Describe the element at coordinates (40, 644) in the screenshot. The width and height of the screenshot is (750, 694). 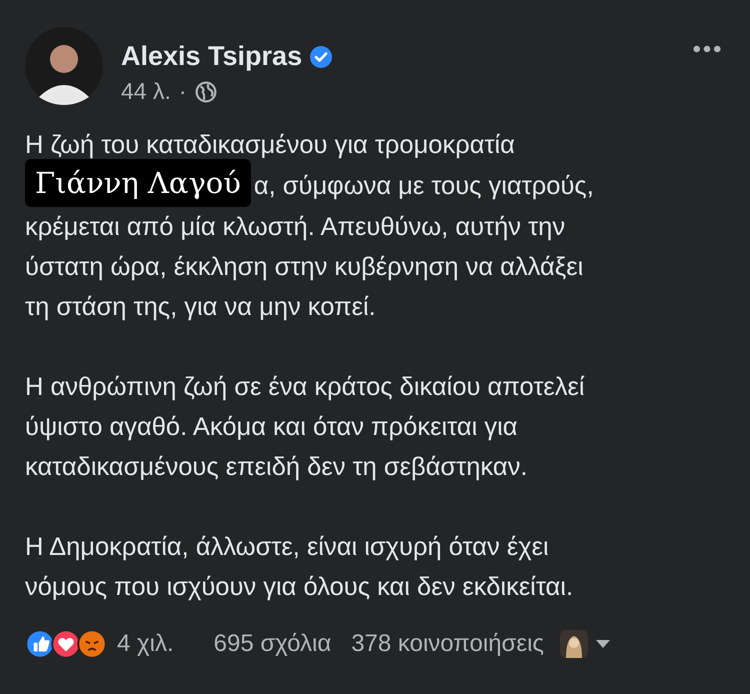
I see `like-reaction-icon` at that location.